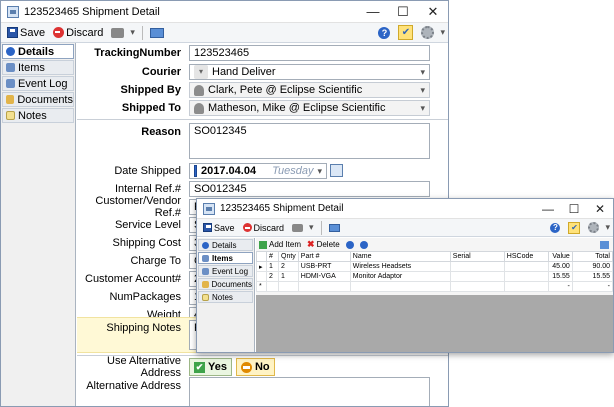 The height and width of the screenshot is (407, 614). What do you see at coordinates (560, 276) in the screenshot?
I see `cell: 15.55` at bounding box center [560, 276].